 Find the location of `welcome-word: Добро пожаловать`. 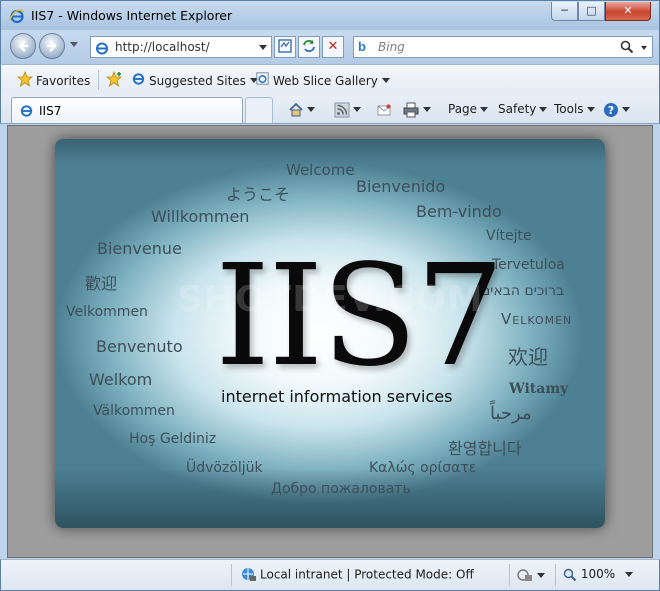

welcome-word: Добро пожаловать is located at coordinates (341, 489).